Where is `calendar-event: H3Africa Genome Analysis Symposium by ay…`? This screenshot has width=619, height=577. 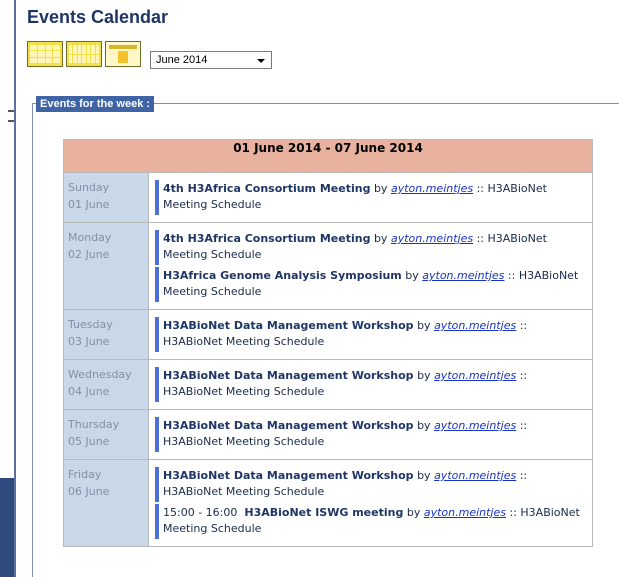
calendar-event: H3Africa Genome Analysis Symposium by ay… is located at coordinates (371, 284).